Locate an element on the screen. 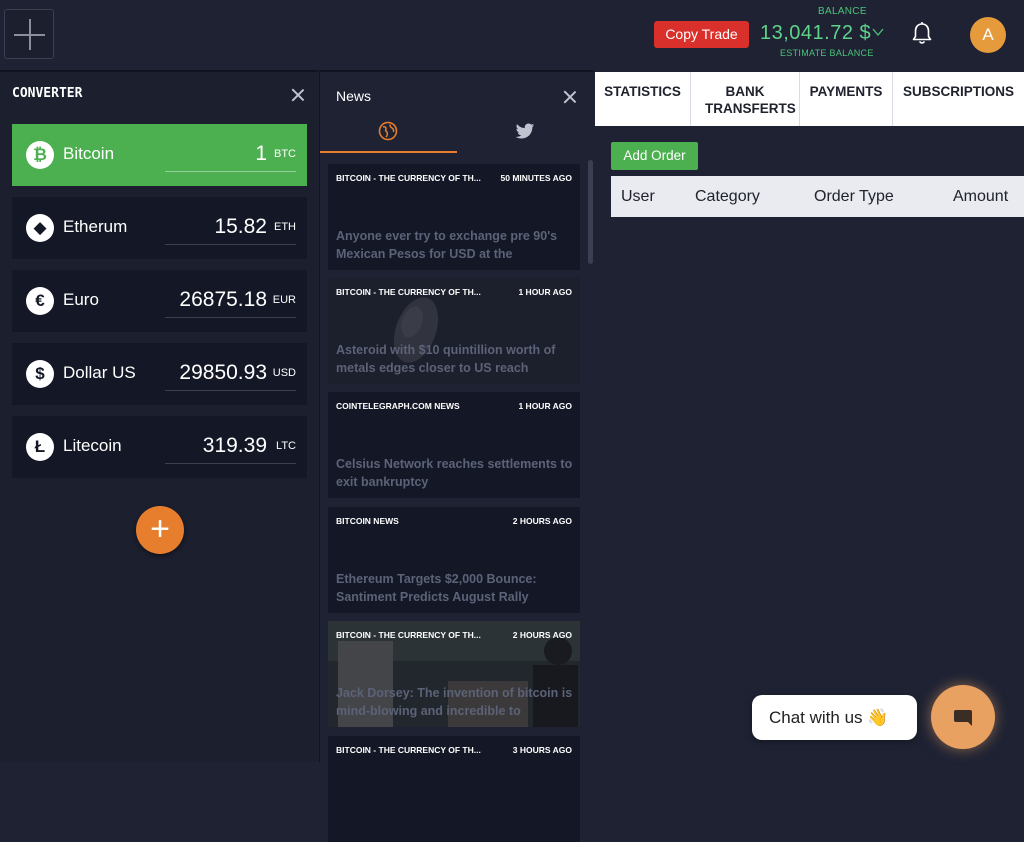  coin-amount-input: 1 is located at coordinates (261, 154).